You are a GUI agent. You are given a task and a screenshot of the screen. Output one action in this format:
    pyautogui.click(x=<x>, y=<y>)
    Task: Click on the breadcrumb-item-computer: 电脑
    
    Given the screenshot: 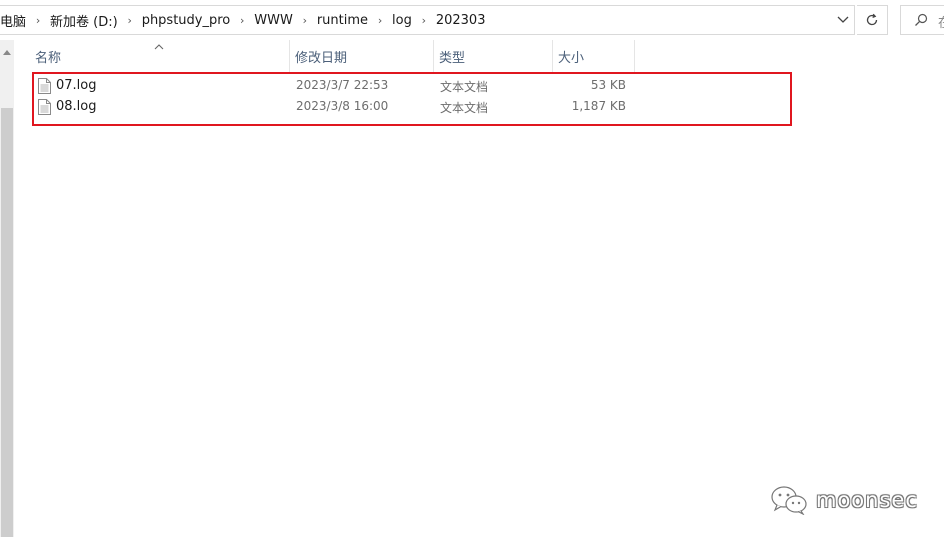 What is the action you would take?
    pyautogui.click(x=13, y=20)
    